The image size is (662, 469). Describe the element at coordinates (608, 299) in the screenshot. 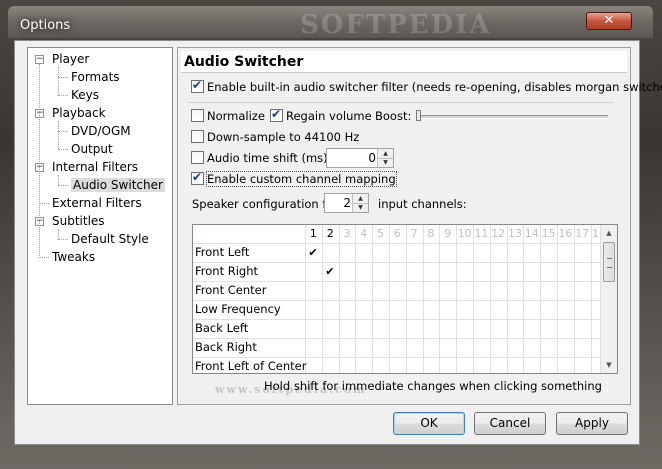

I see `vertical-scrollbar: ▲ ▼` at that location.